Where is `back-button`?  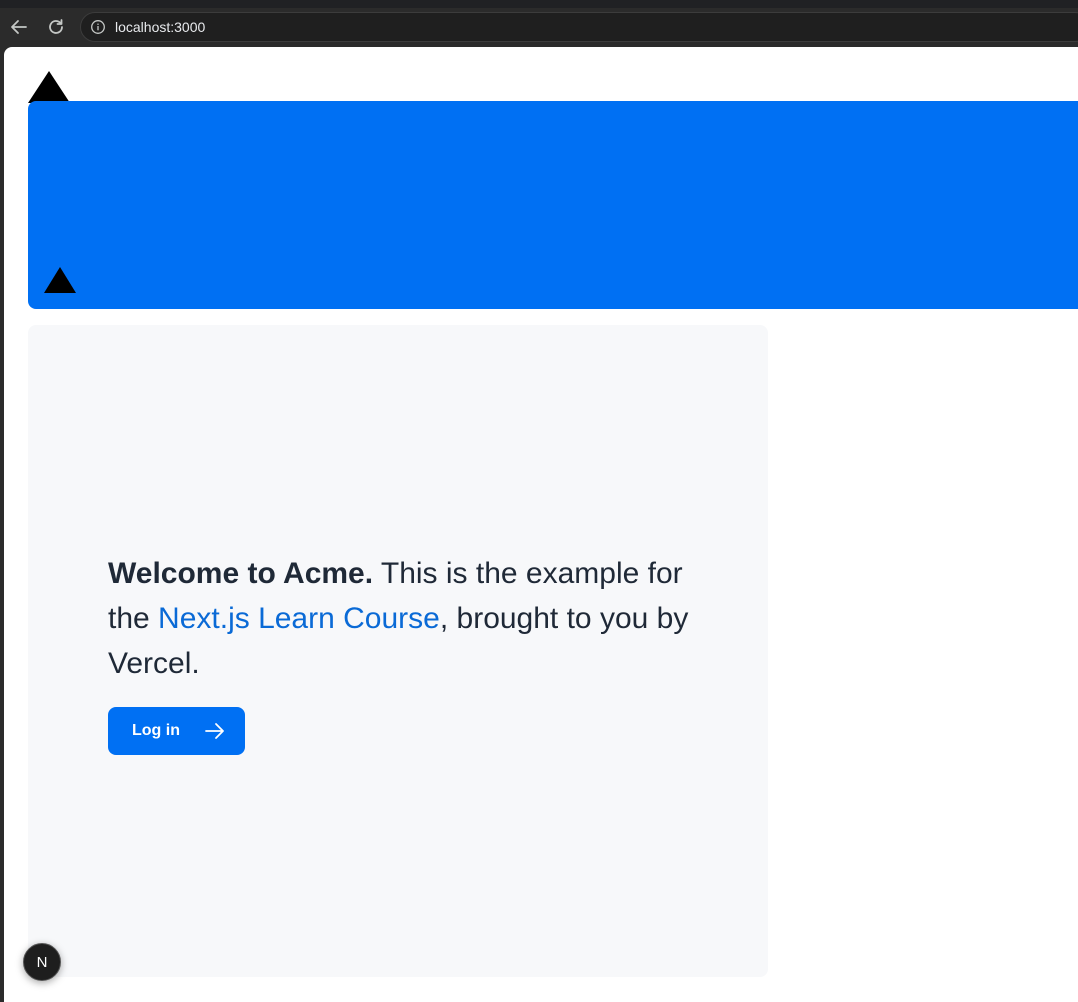 back-button is located at coordinates (19, 27).